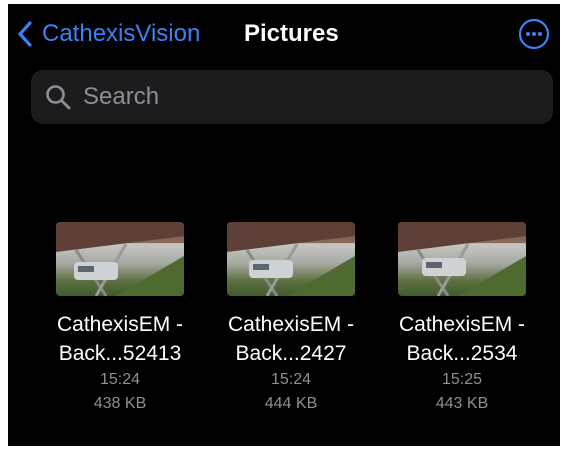 The height and width of the screenshot is (450, 566). I want to click on file-item: CathexisEM - Back...2534 15:25 443 KB, so click(462, 319).